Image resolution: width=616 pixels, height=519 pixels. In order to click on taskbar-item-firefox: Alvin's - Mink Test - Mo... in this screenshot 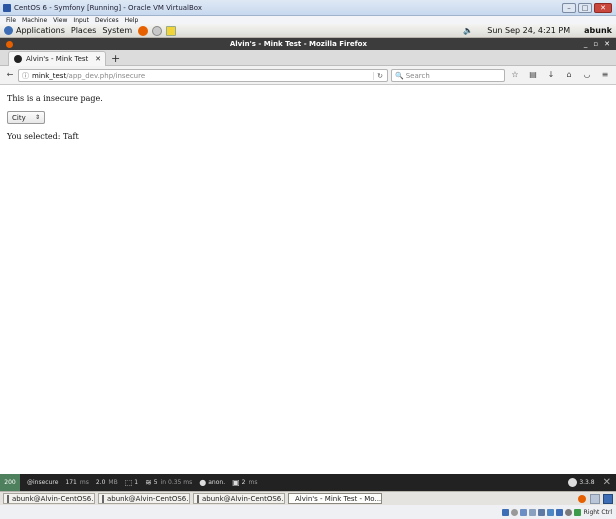, I will do `click(335, 498)`.